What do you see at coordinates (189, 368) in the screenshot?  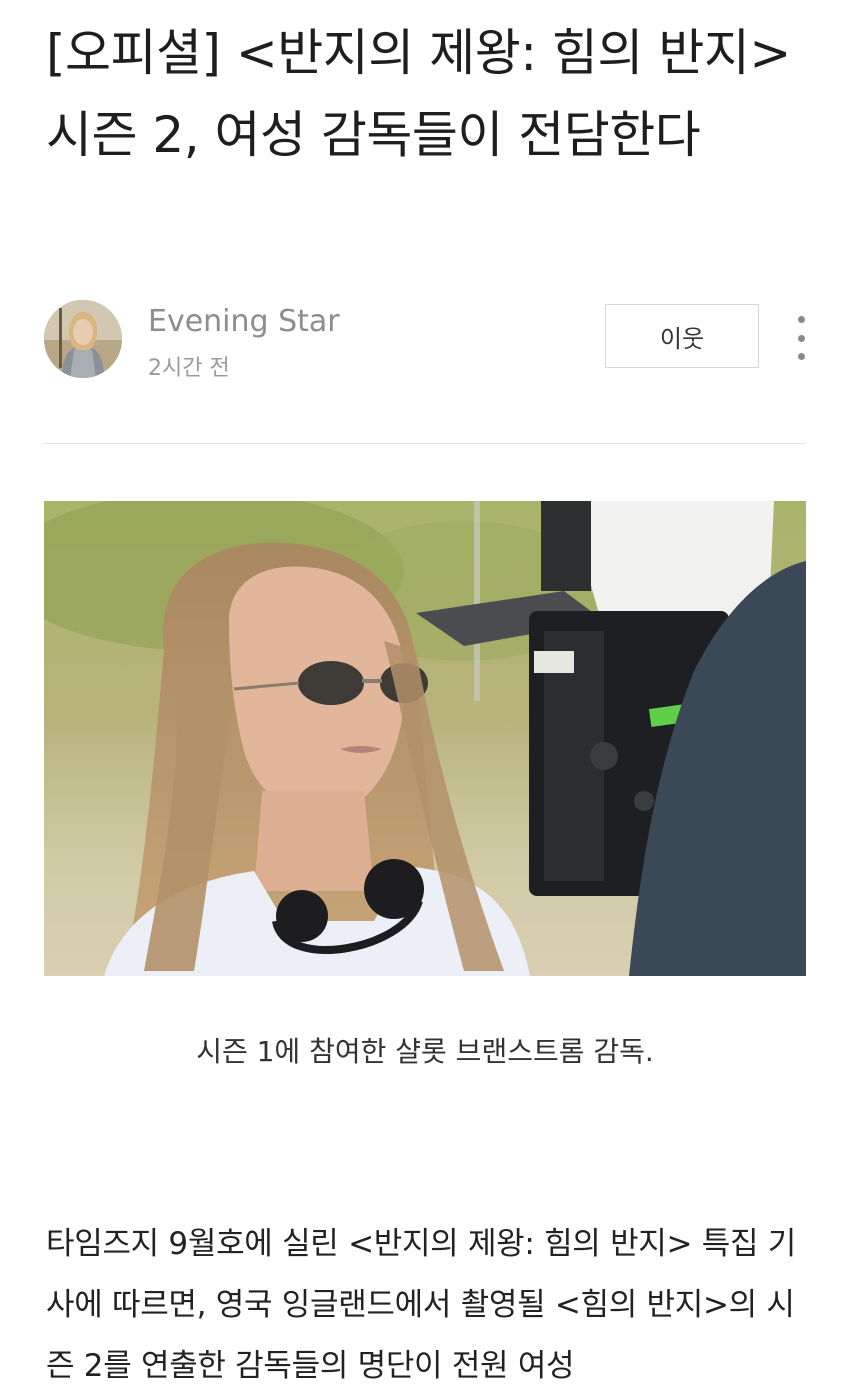 I see `post-time: 2시간 전` at bounding box center [189, 368].